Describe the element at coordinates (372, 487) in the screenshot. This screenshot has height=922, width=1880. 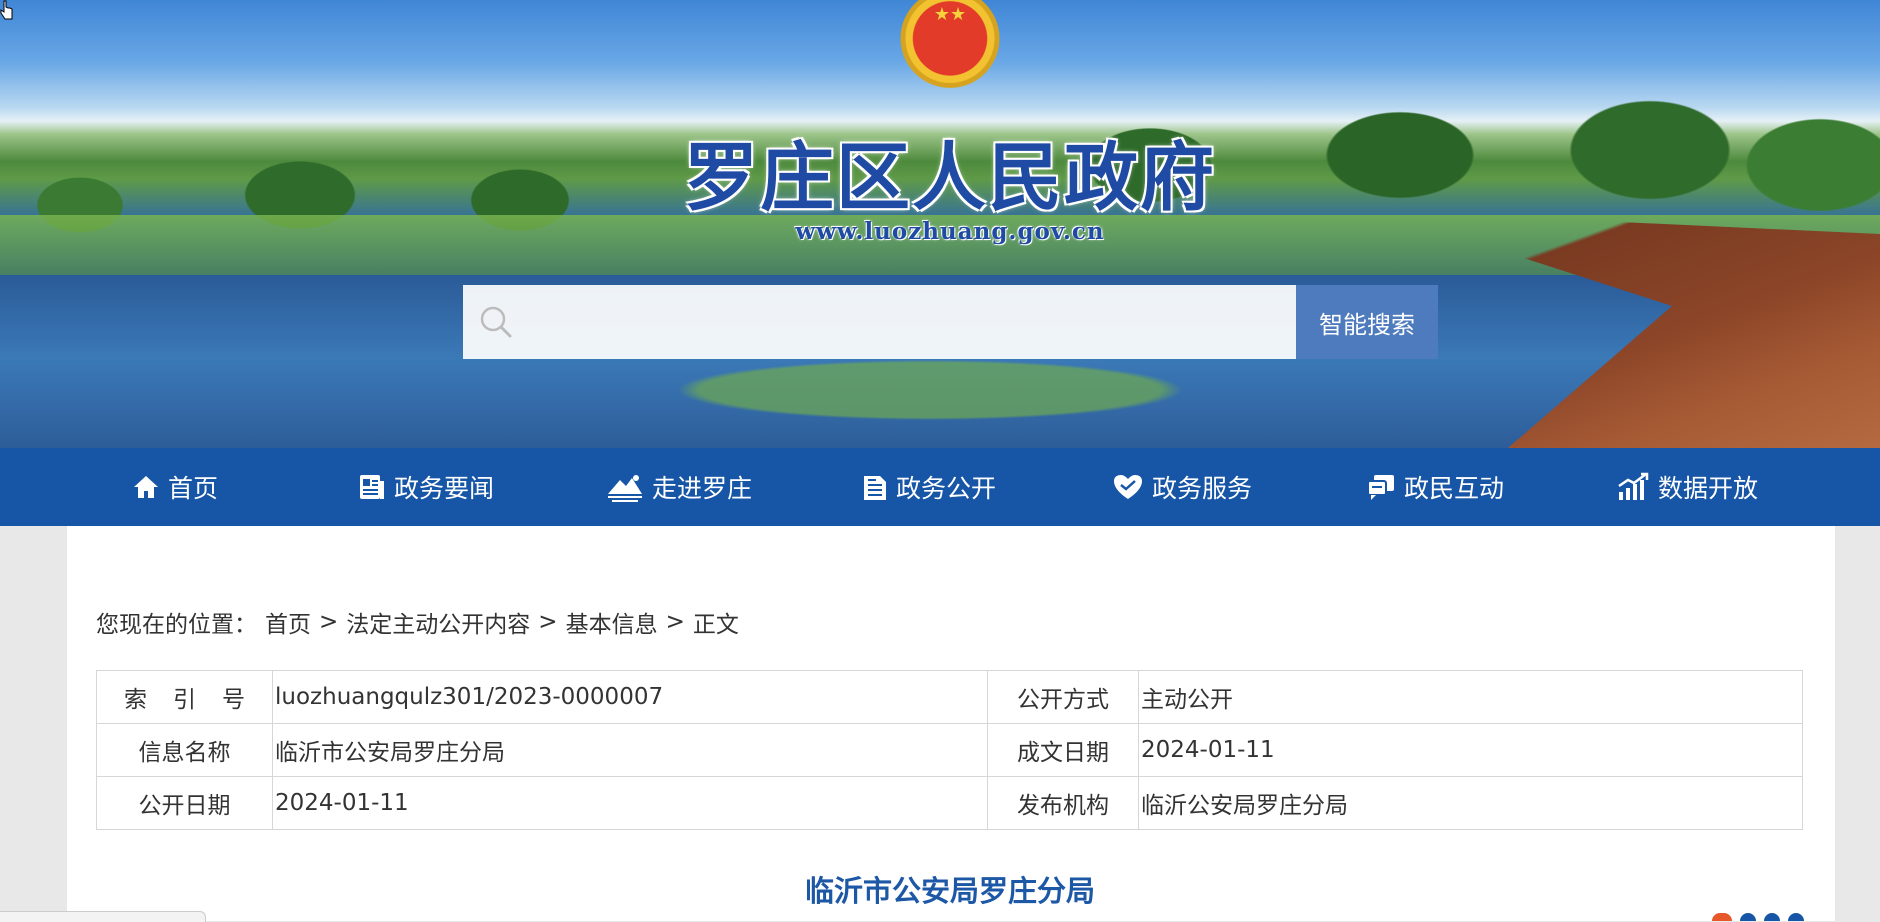
I see `news-icon` at that location.